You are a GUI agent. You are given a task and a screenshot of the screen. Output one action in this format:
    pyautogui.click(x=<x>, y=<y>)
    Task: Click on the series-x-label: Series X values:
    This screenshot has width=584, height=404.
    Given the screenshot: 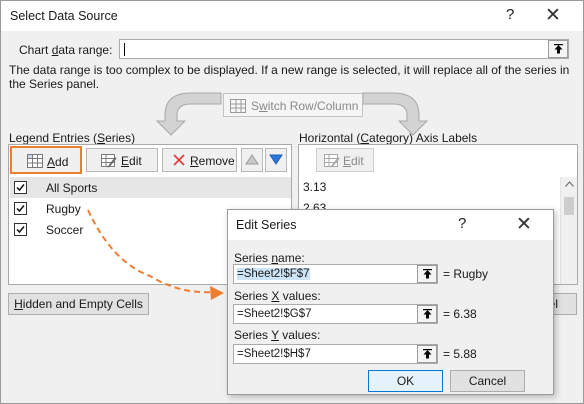 What is the action you would take?
    pyautogui.click(x=277, y=296)
    